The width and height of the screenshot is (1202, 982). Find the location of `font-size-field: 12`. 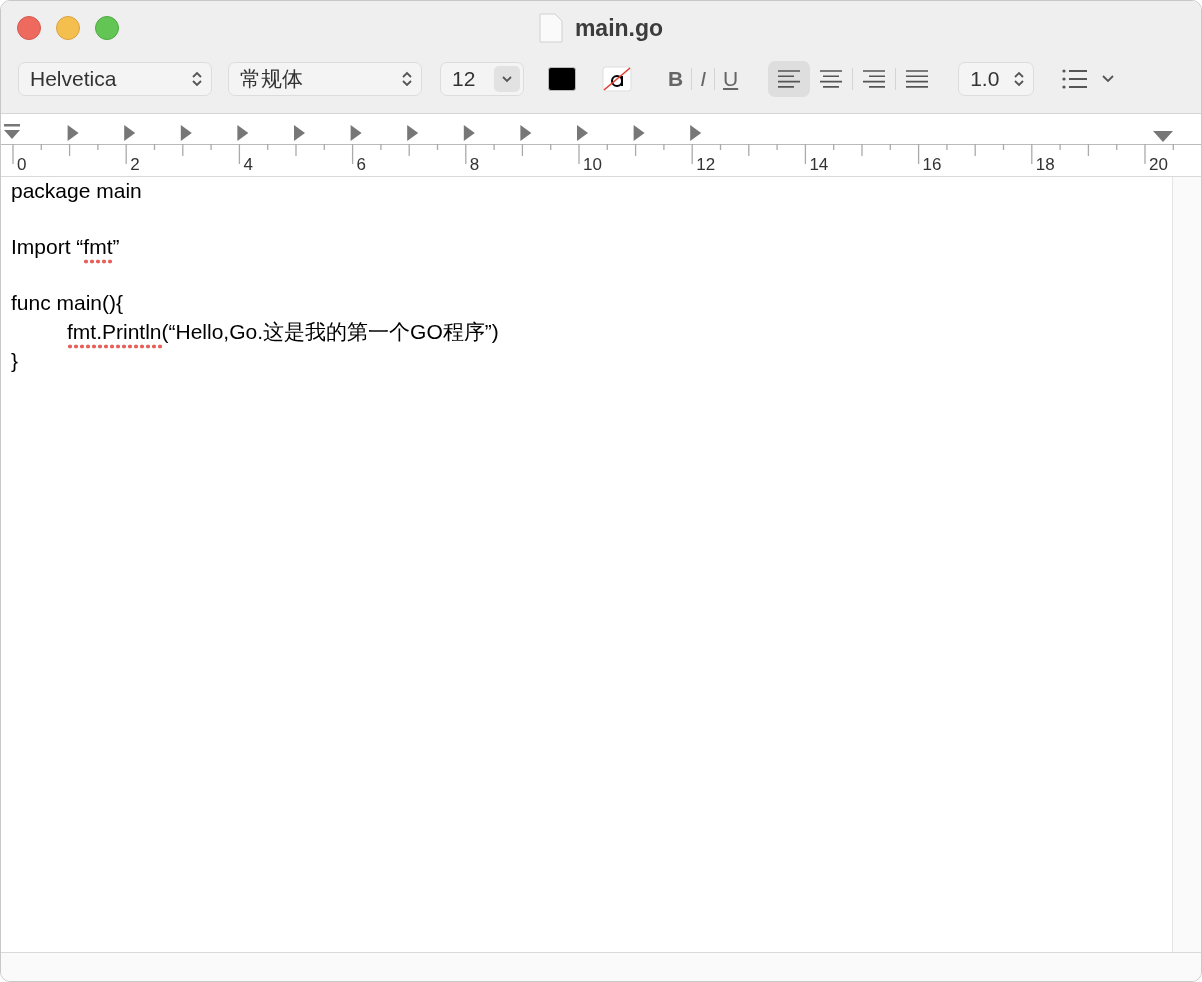

font-size-field: 12 is located at coordinates (482, 79).